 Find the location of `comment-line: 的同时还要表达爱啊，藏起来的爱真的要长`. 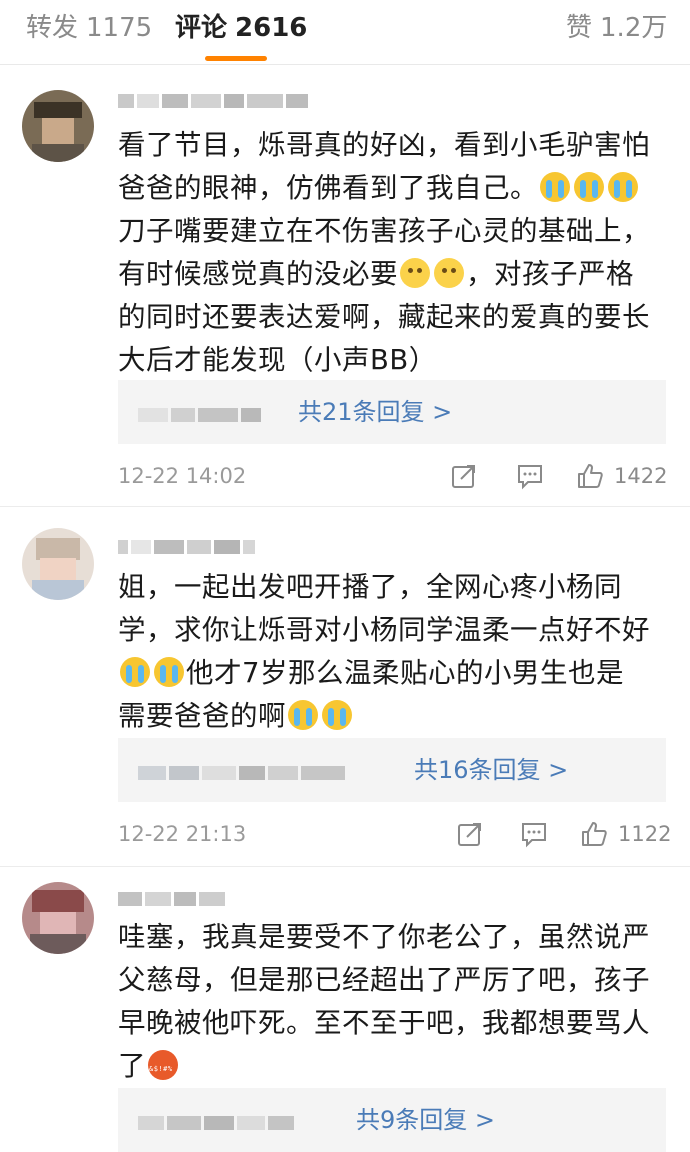

comment-line: 的同时还要表达爱啊，藏起来的爱真的要长 is located at coordinates (384, 317).